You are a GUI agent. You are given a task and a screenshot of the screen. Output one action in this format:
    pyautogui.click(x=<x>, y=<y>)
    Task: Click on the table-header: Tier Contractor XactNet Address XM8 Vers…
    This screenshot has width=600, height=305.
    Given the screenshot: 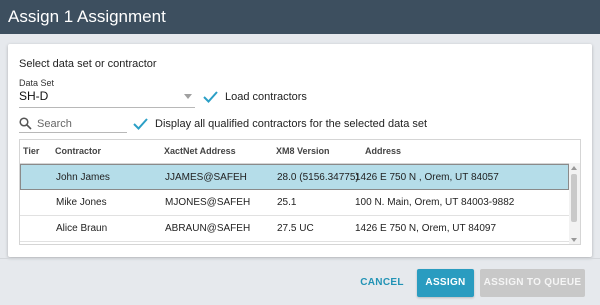 What is the action you would take?
    pyautogui.click(x=300, y=152)
    